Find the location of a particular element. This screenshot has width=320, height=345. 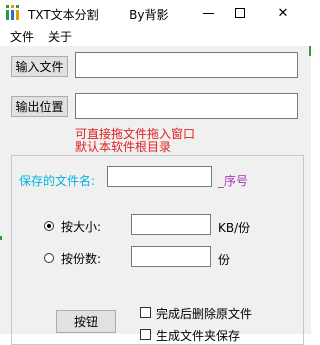

window-title: TXT文本分割 By背影 is located at coordinates (98, 15).